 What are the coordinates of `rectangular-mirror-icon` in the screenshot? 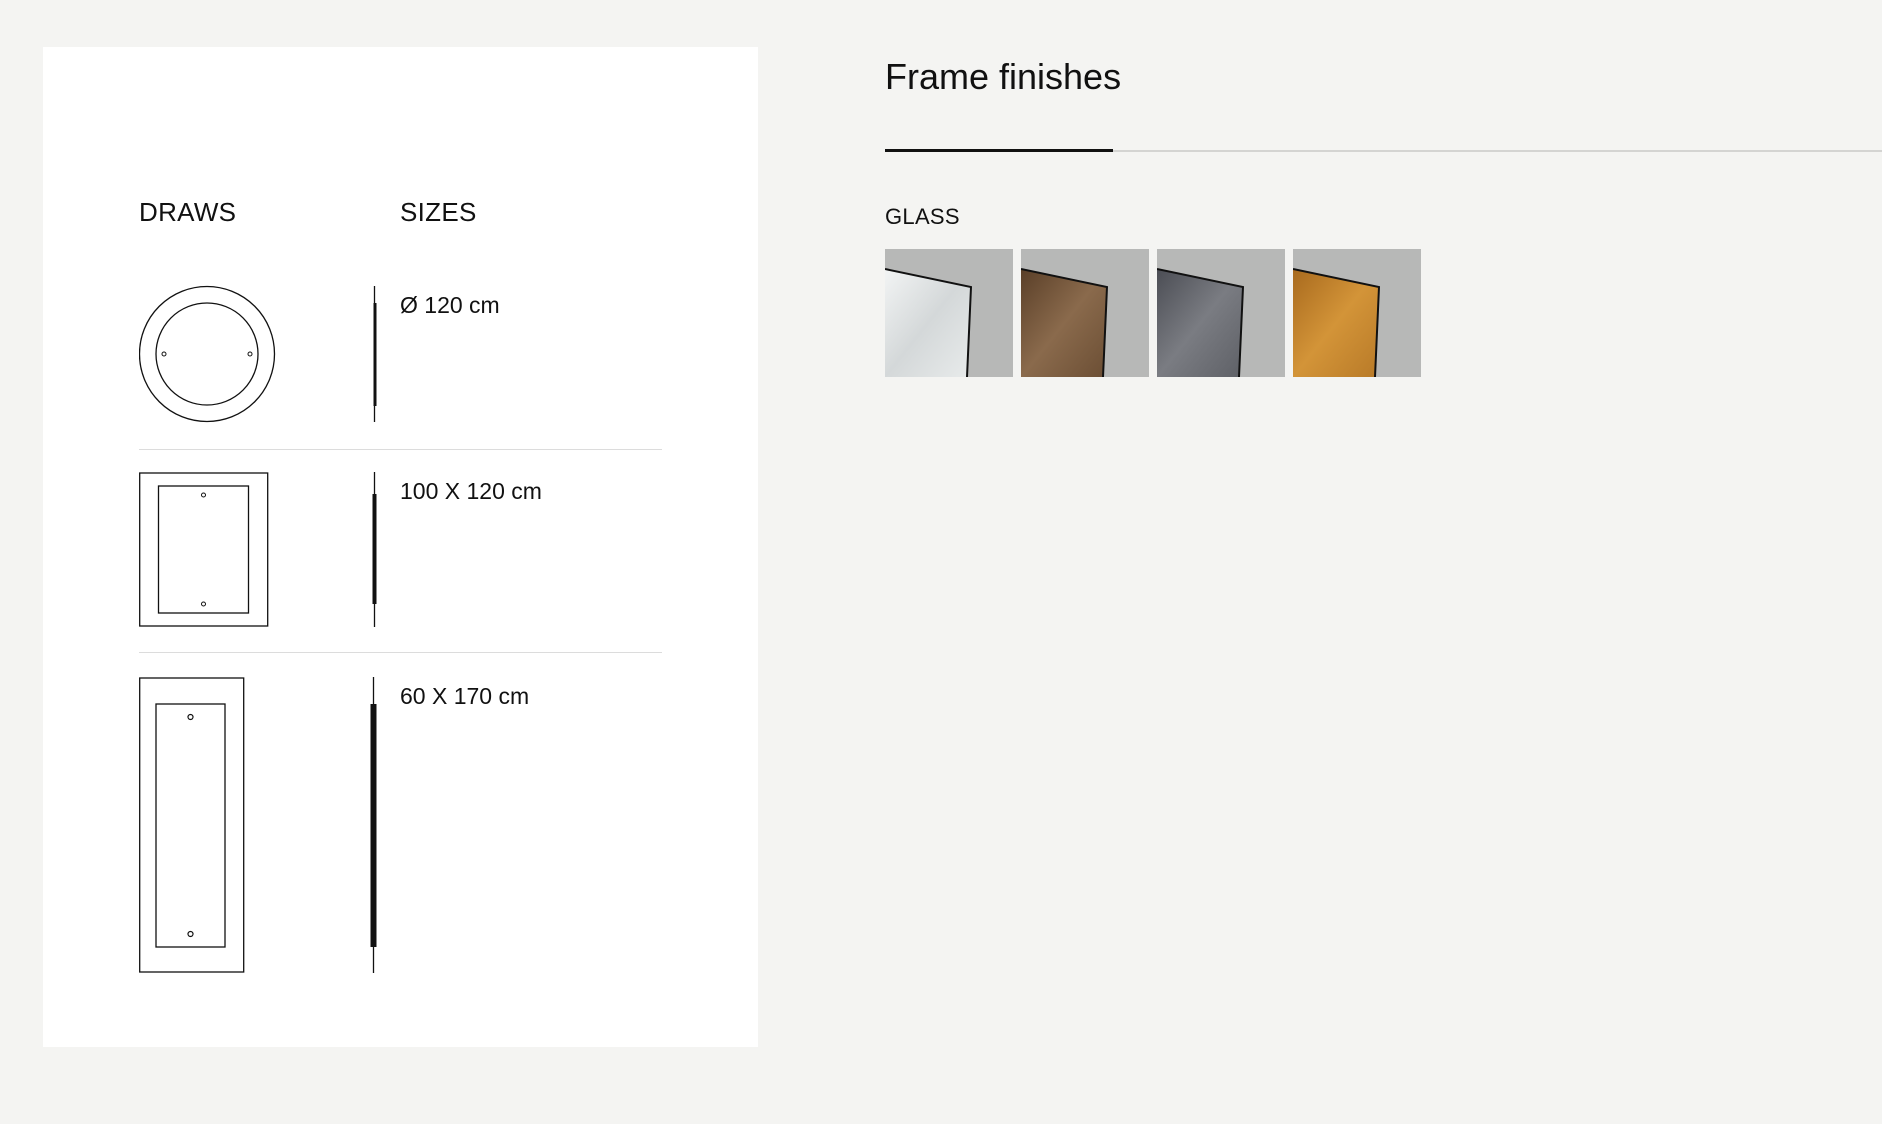 It's located at (269, 554).